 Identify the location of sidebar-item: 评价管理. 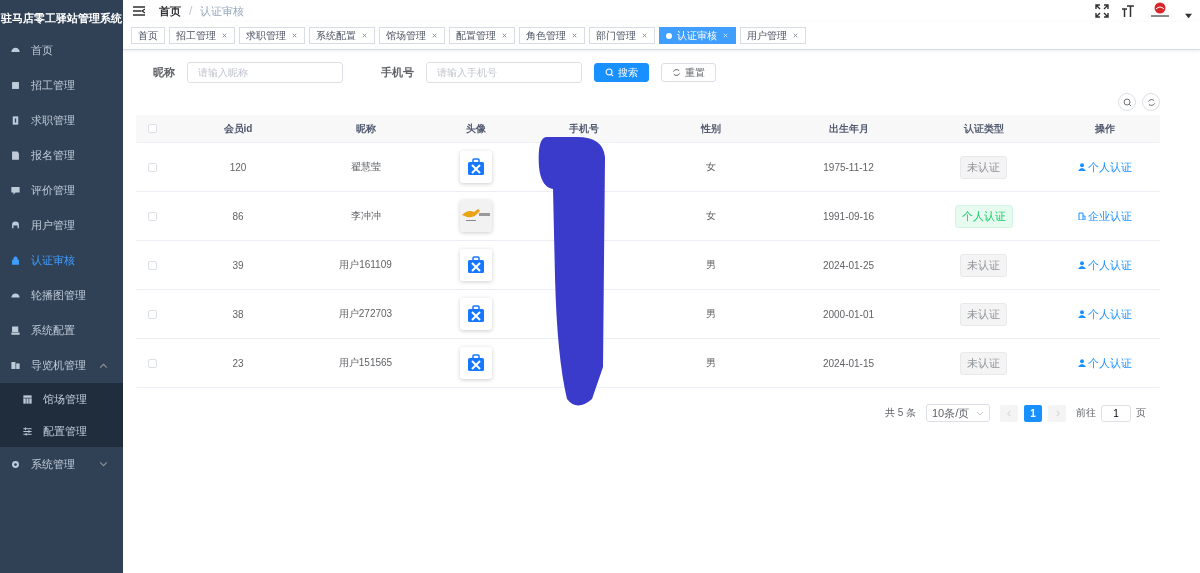
(61, 190).